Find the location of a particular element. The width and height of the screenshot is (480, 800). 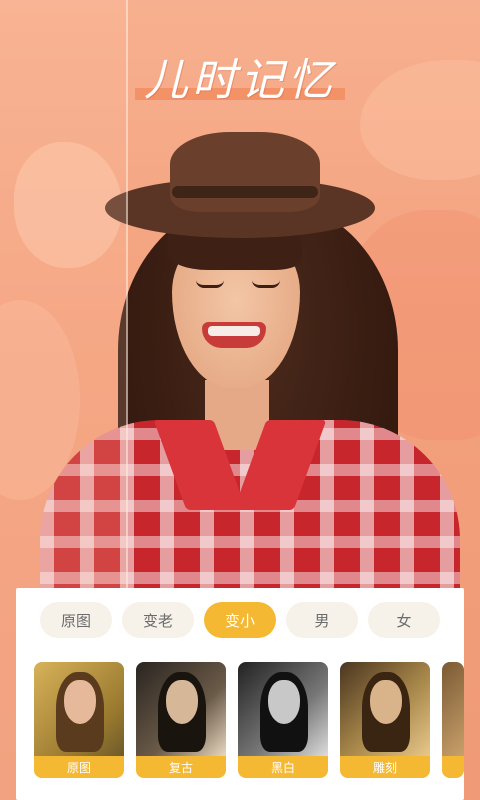

filter-label: 黑白 is located at coordinates (283, 767).